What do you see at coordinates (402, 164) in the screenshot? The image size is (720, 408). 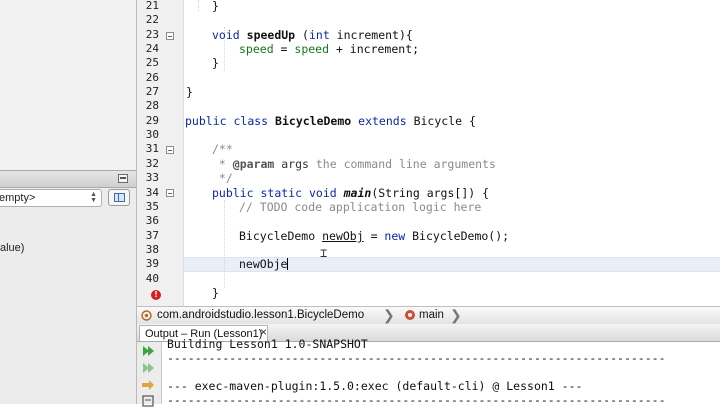 I see `code-token: the command line arguments` at bounding box center [402, 164].